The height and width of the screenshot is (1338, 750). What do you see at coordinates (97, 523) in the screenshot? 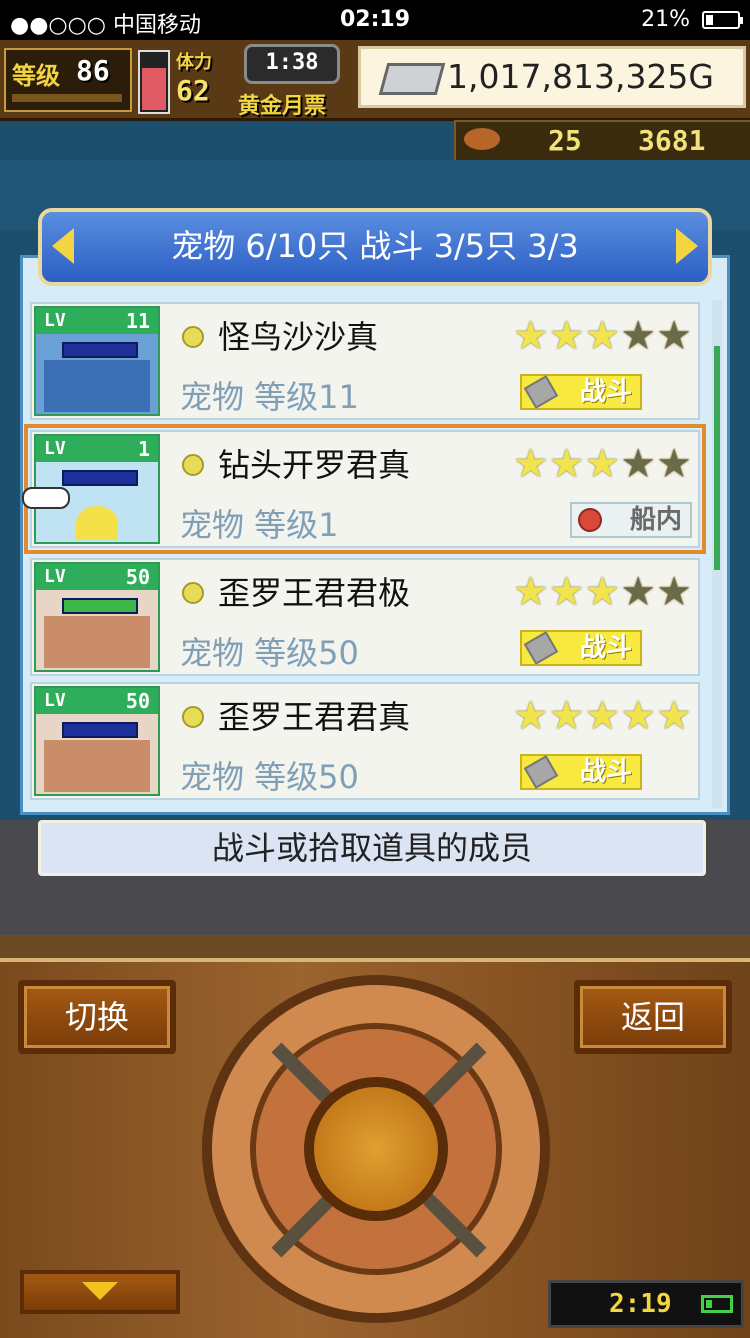
I see `drill-monster-sprite` at bounding box center [97, 523].